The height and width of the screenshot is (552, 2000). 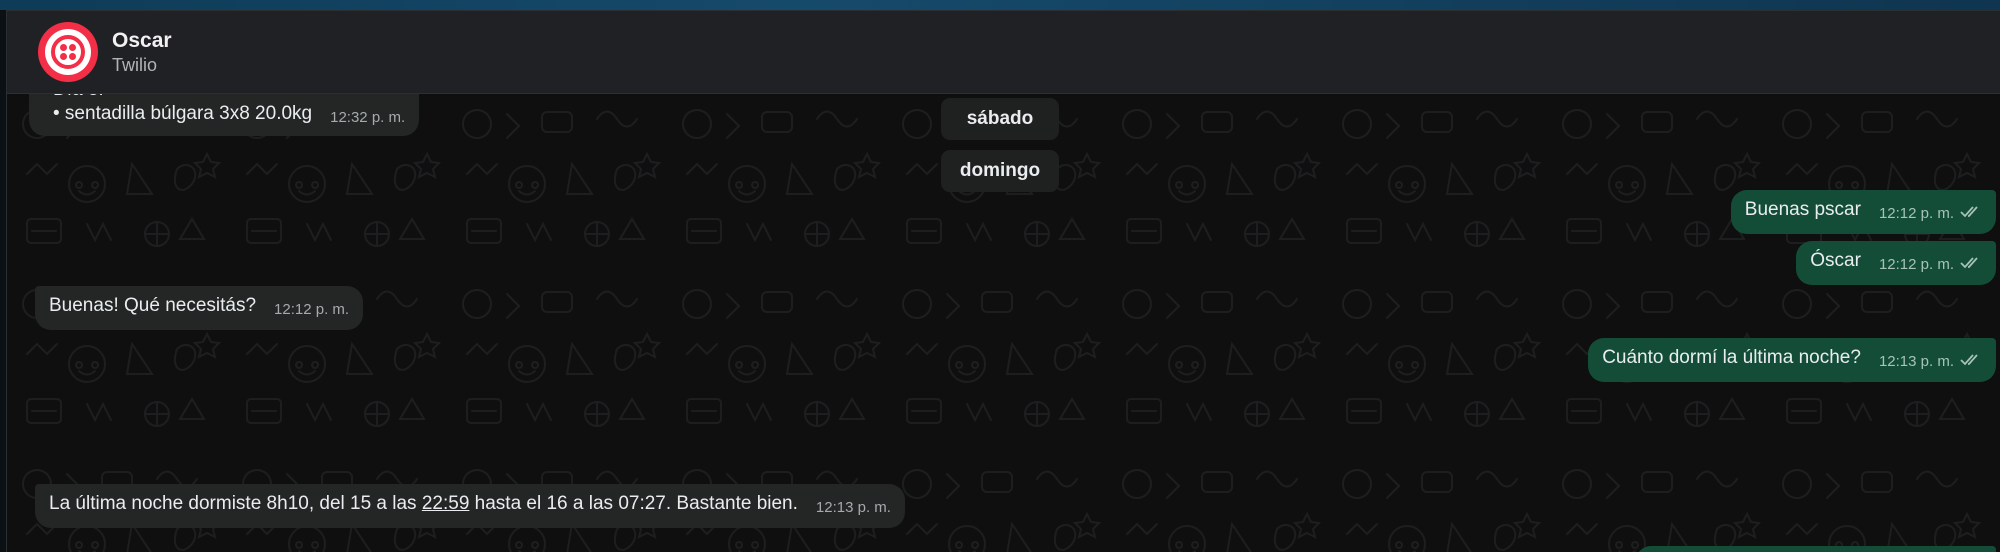 What do you see at coordinates (135, 65) in the screenshot?
I see `contact-subtitle: Twilio` at bounding box center [135, 65].